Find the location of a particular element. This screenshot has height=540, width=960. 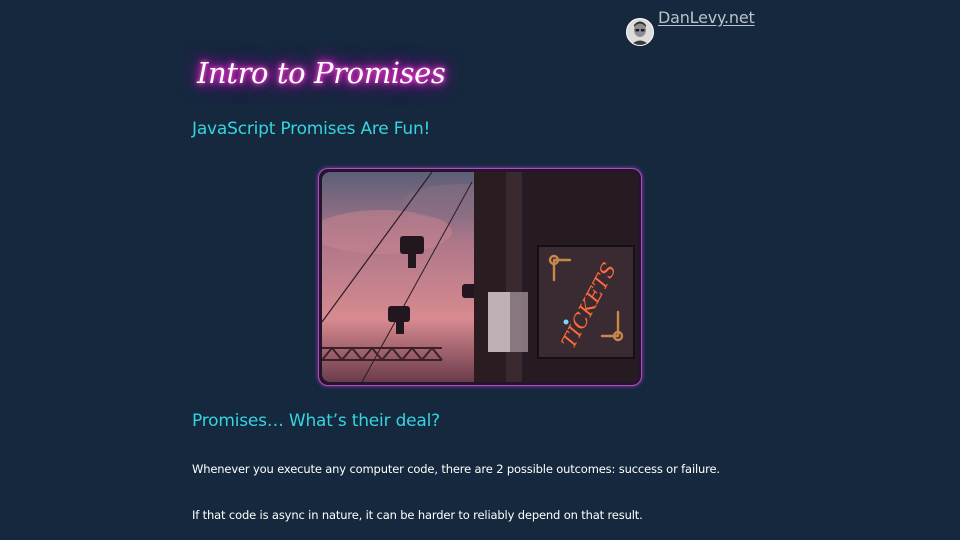

site-home-link: DanLevy.net is located at coordinates (690, 27).